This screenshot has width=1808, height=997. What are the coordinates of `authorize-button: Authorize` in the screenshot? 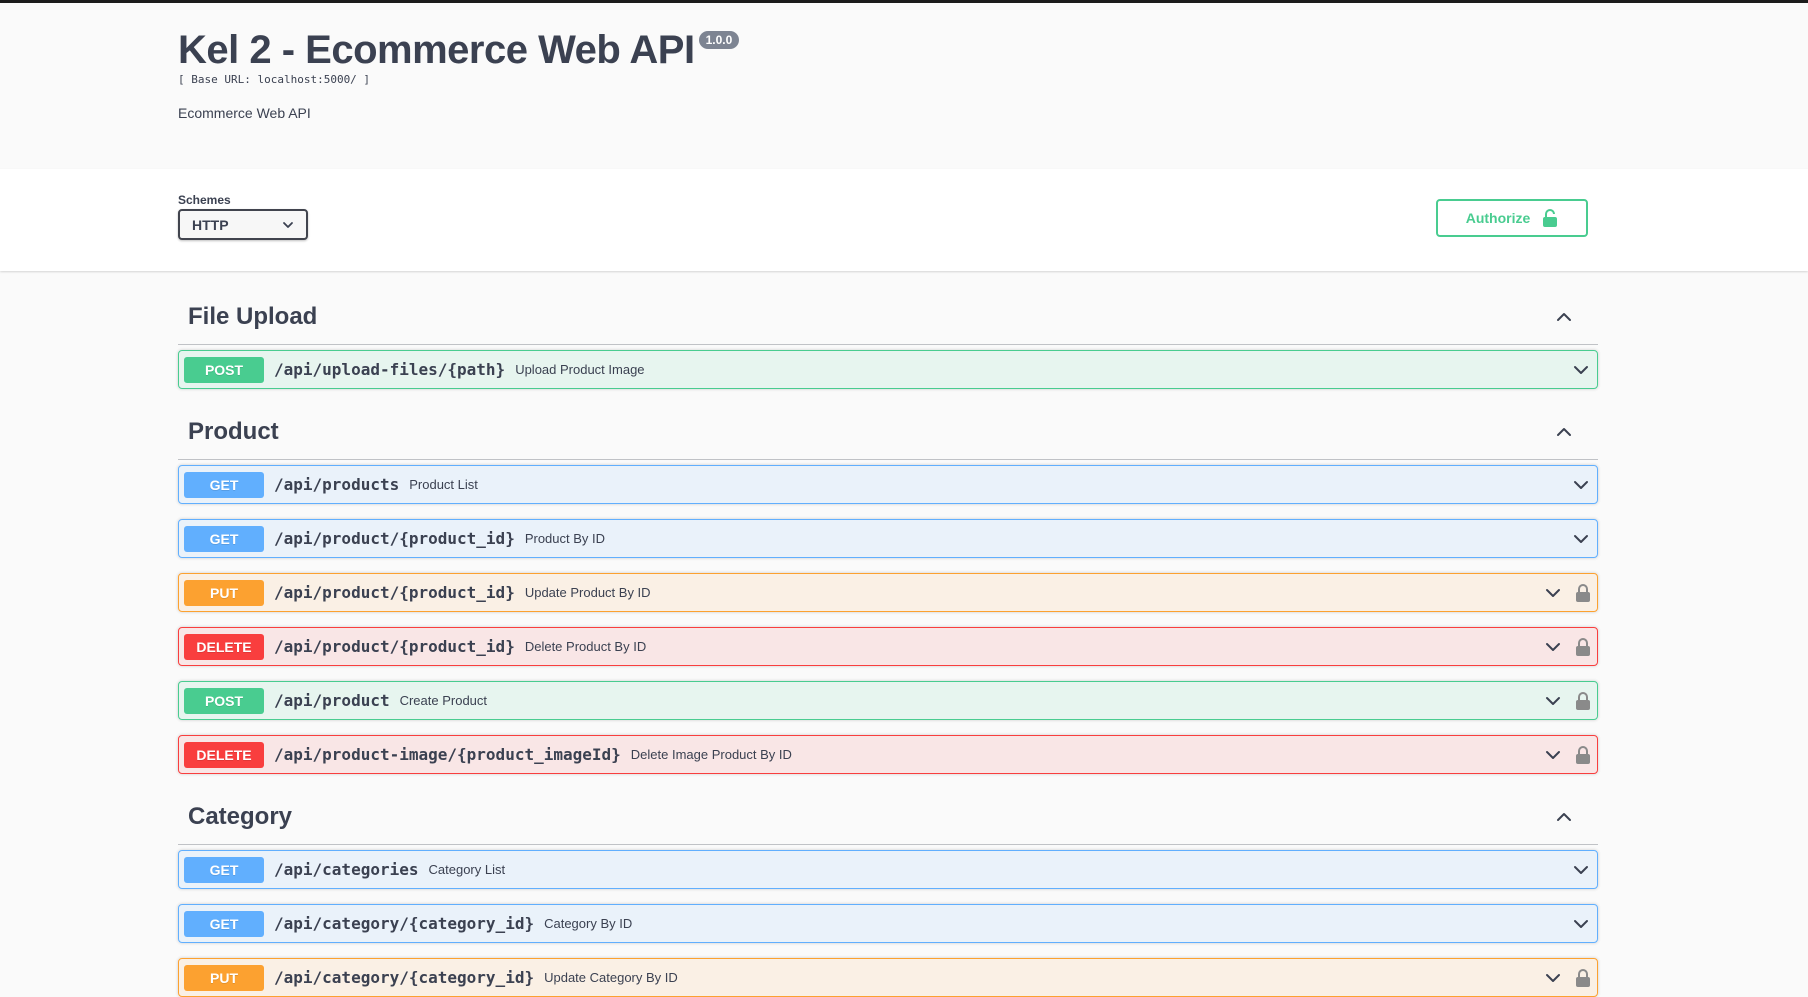 It's located at (1512, 218).